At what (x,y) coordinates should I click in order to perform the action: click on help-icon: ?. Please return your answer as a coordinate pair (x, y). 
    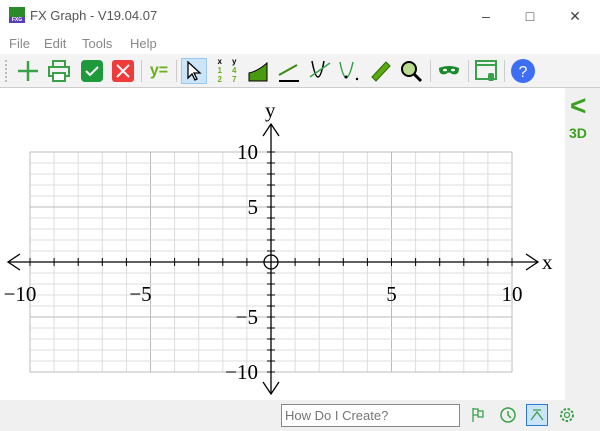
    Looking at the image, I should click on (523, 71).